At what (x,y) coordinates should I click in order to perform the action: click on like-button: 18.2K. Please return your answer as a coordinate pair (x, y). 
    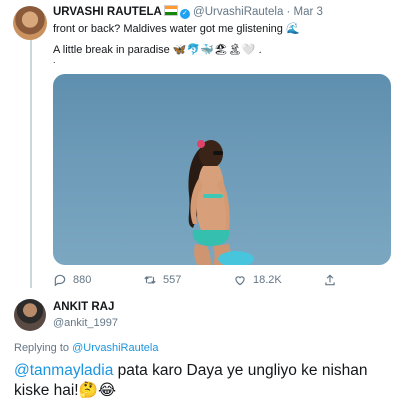
    Looking at the image, I should click on (257, 280).